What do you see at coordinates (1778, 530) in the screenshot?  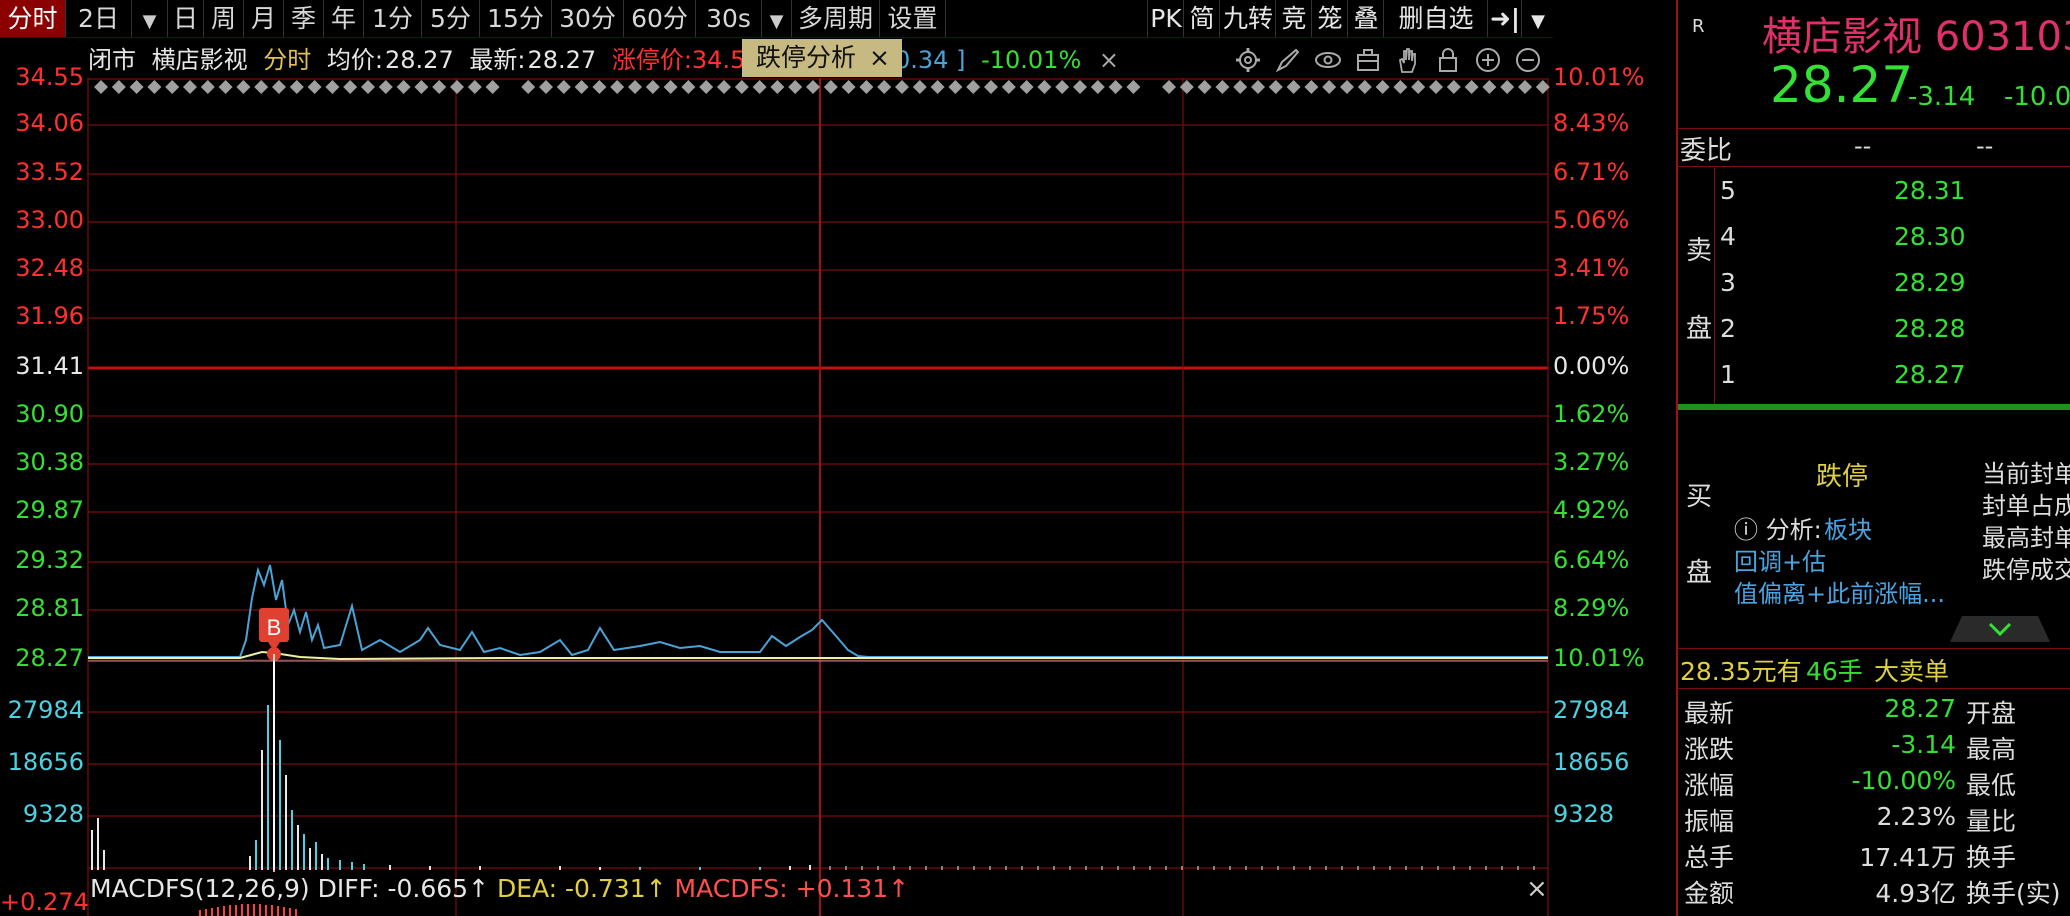 I see `analysis-label: ⓘ 分析:` at bounding box center [1778, 530].